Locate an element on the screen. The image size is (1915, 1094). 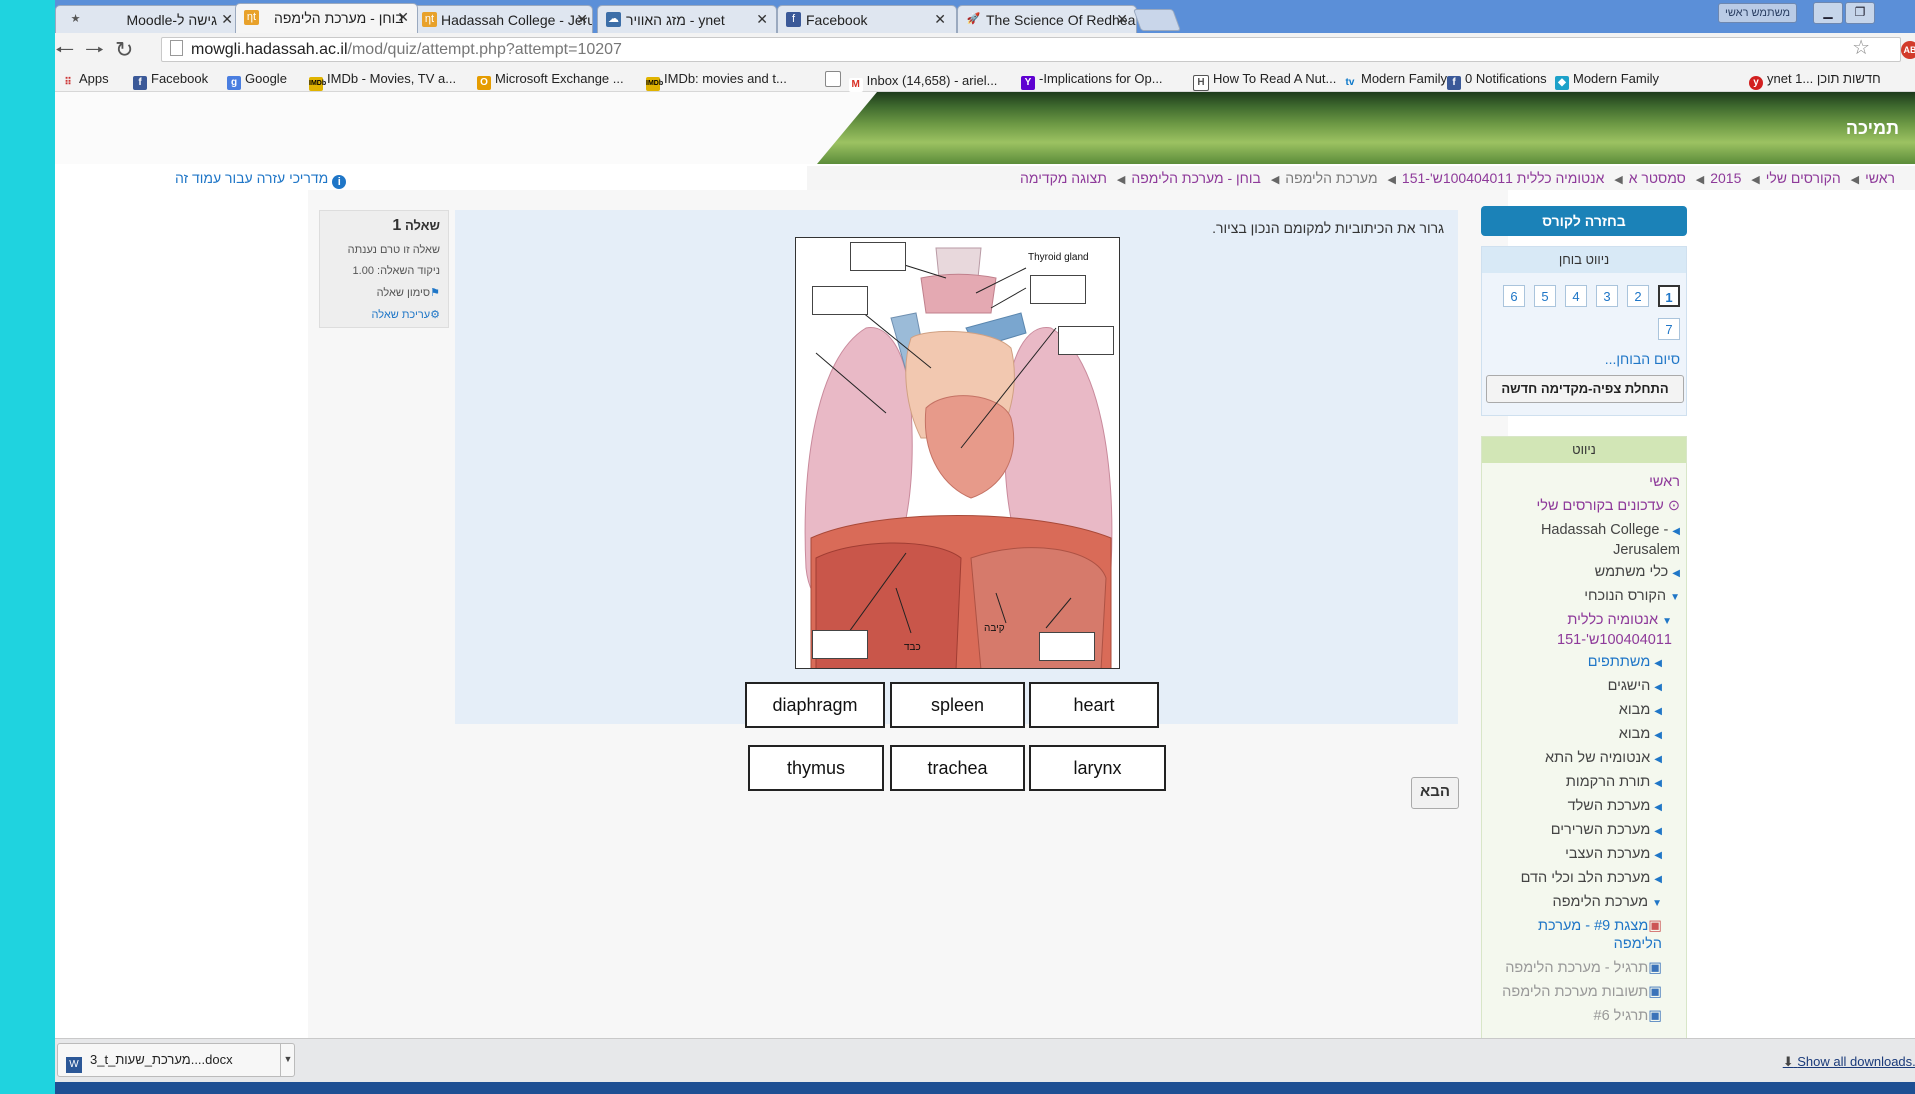
quiz-nav-question-2: 2 is located at coordinates (1638, 296).